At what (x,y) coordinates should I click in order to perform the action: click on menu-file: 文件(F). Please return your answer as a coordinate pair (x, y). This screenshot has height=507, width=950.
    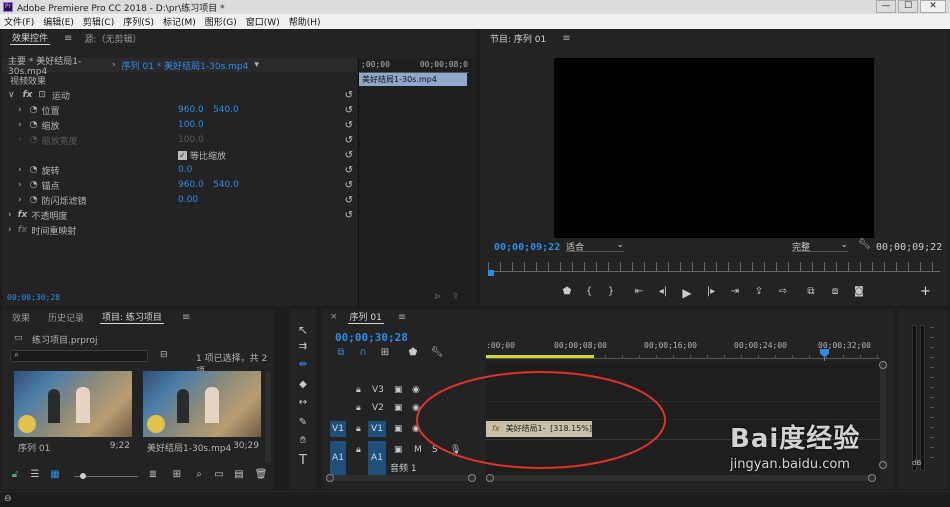
    Looking at the image, I should click on (19, 21).